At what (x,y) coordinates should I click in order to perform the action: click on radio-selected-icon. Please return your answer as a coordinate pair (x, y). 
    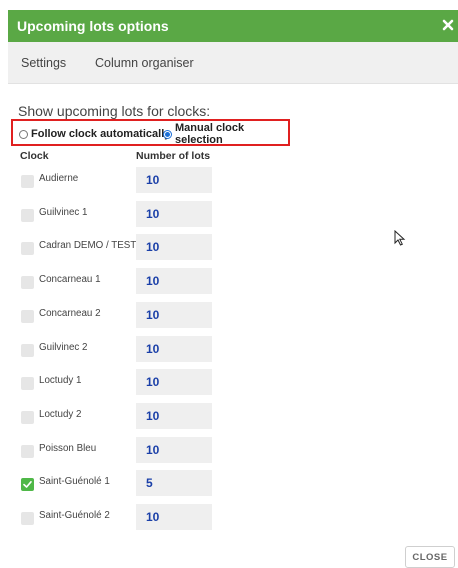
    Looking at the image, I should click on (167, 134).